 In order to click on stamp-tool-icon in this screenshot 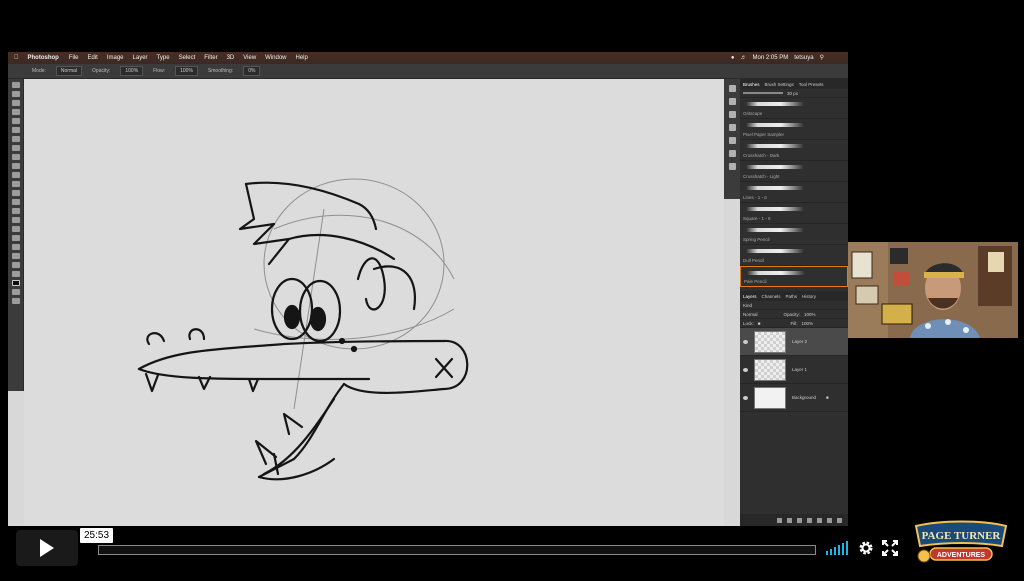, I will do `click(16, 166)`.